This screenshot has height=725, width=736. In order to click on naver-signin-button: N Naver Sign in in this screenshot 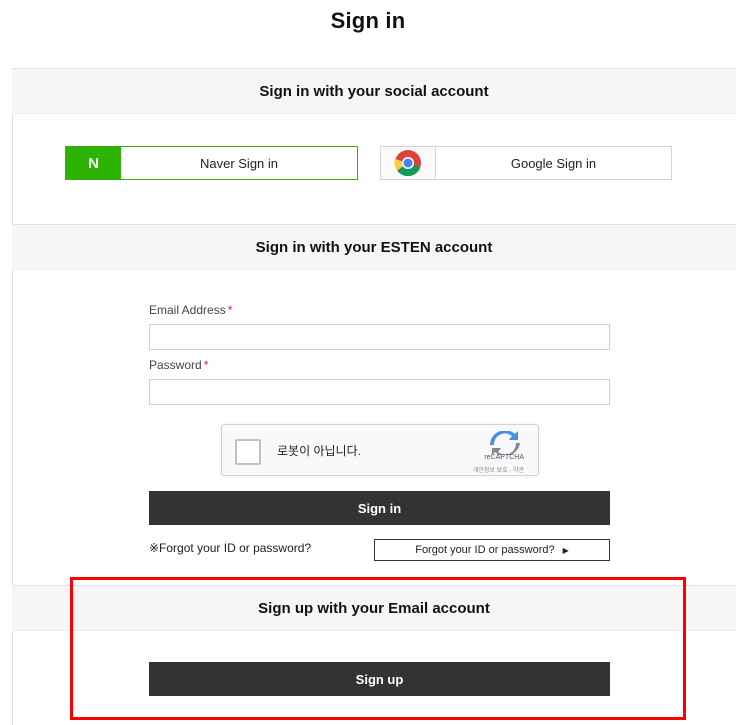, I will do `click(211, 163)`.